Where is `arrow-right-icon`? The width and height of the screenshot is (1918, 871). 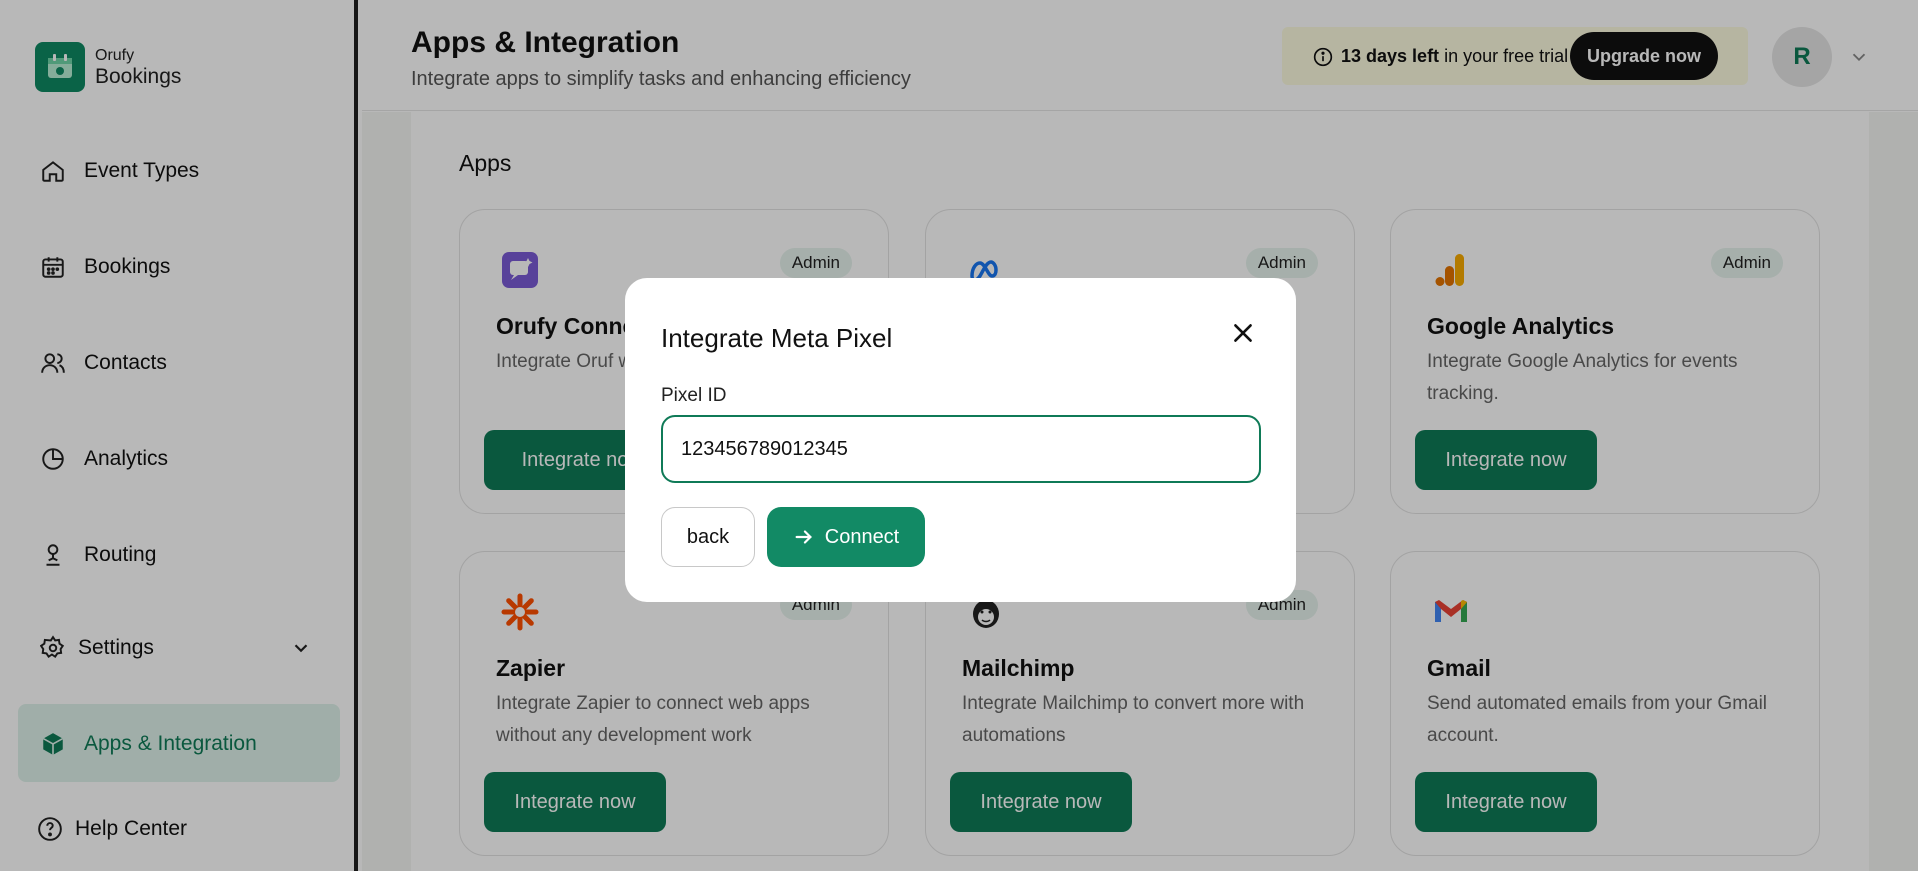 arrow-right-icon is located at coordinates (803, 537).